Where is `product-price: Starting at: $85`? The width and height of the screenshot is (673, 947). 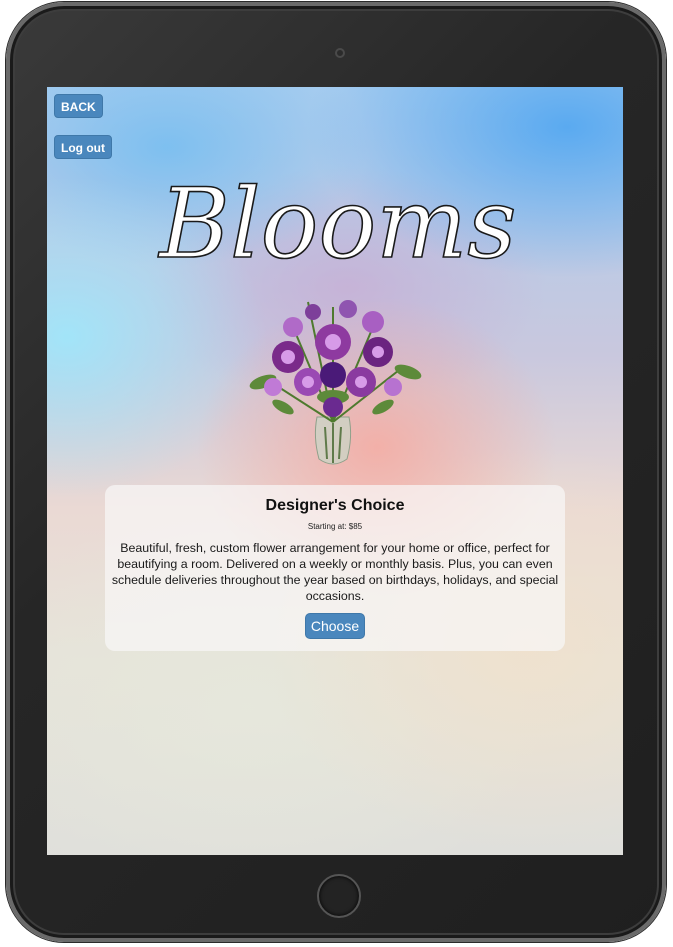 product-price: Starting at: $85 is located at coordinates (335, 526).